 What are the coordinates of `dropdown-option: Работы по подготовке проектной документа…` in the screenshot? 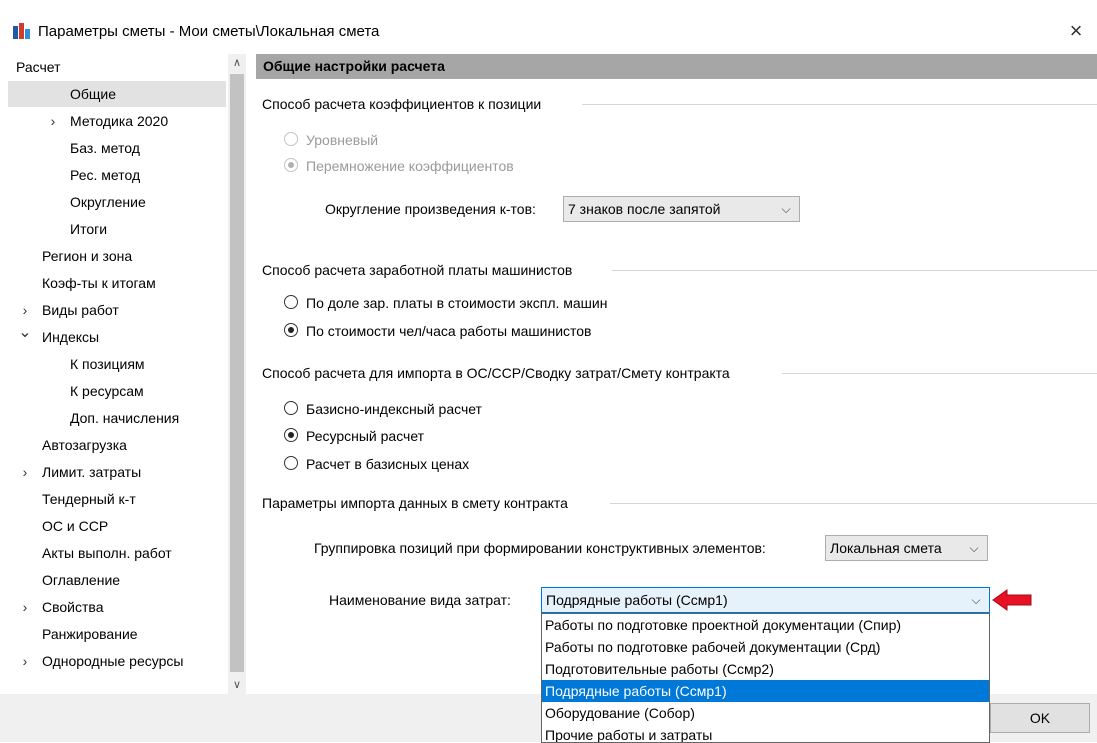 It's located at (765, 625).